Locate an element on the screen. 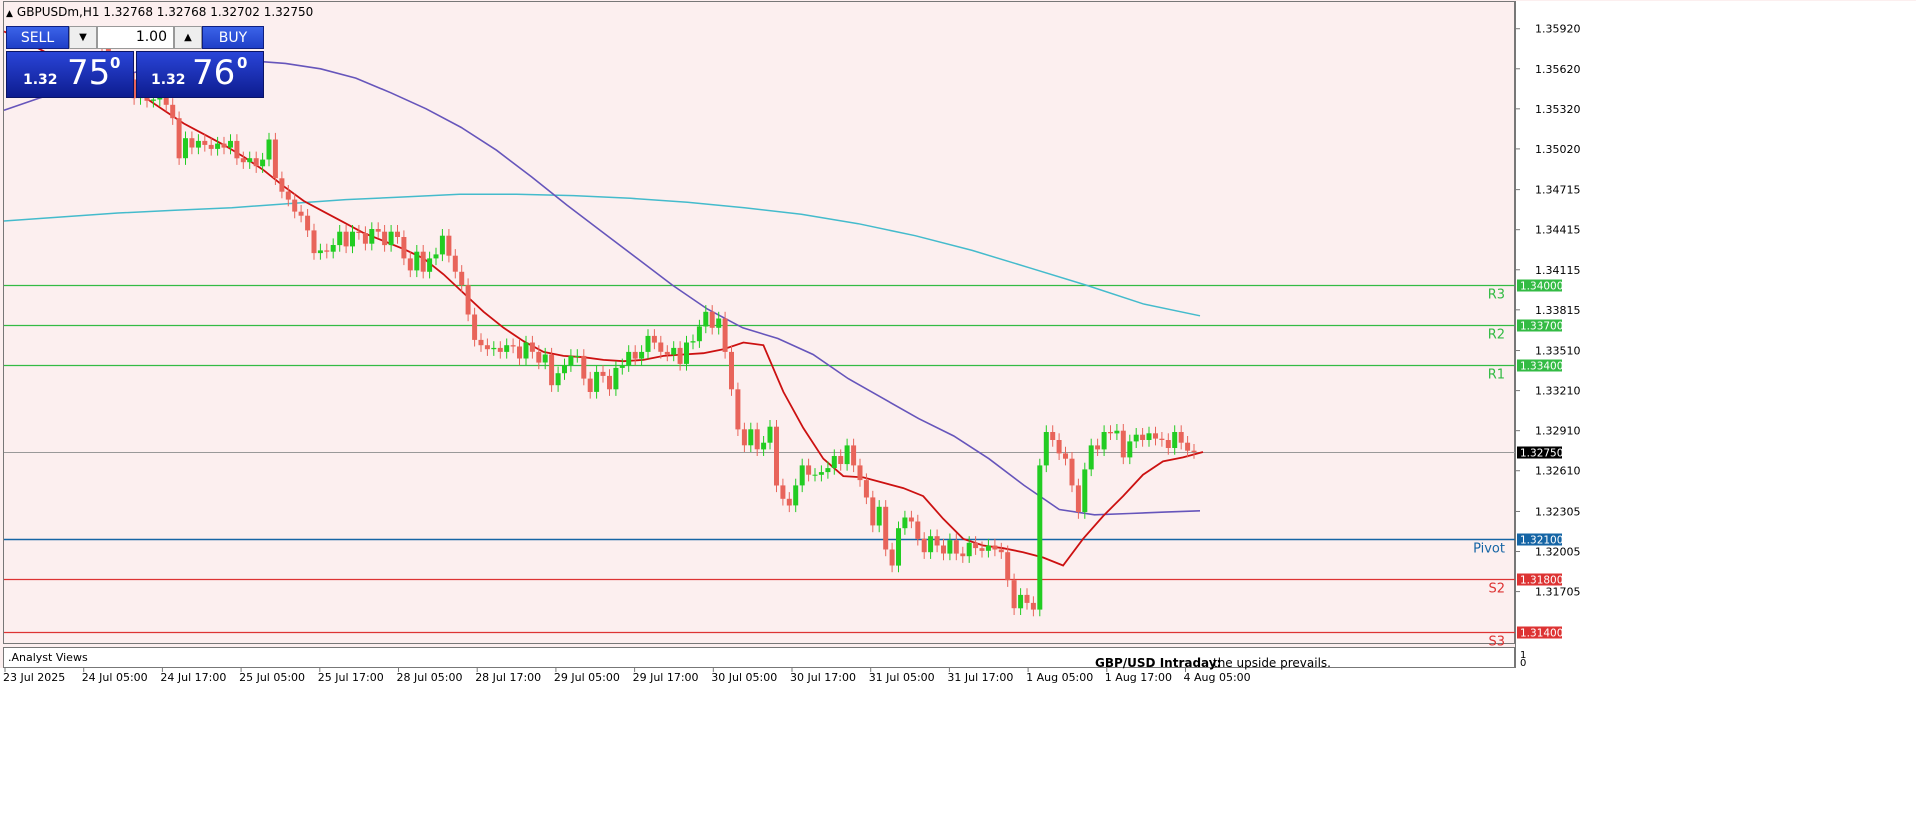 This screenshot has width=1916, height=840. level-price-label: 1.33400 is located at coordinates (1541, 367).